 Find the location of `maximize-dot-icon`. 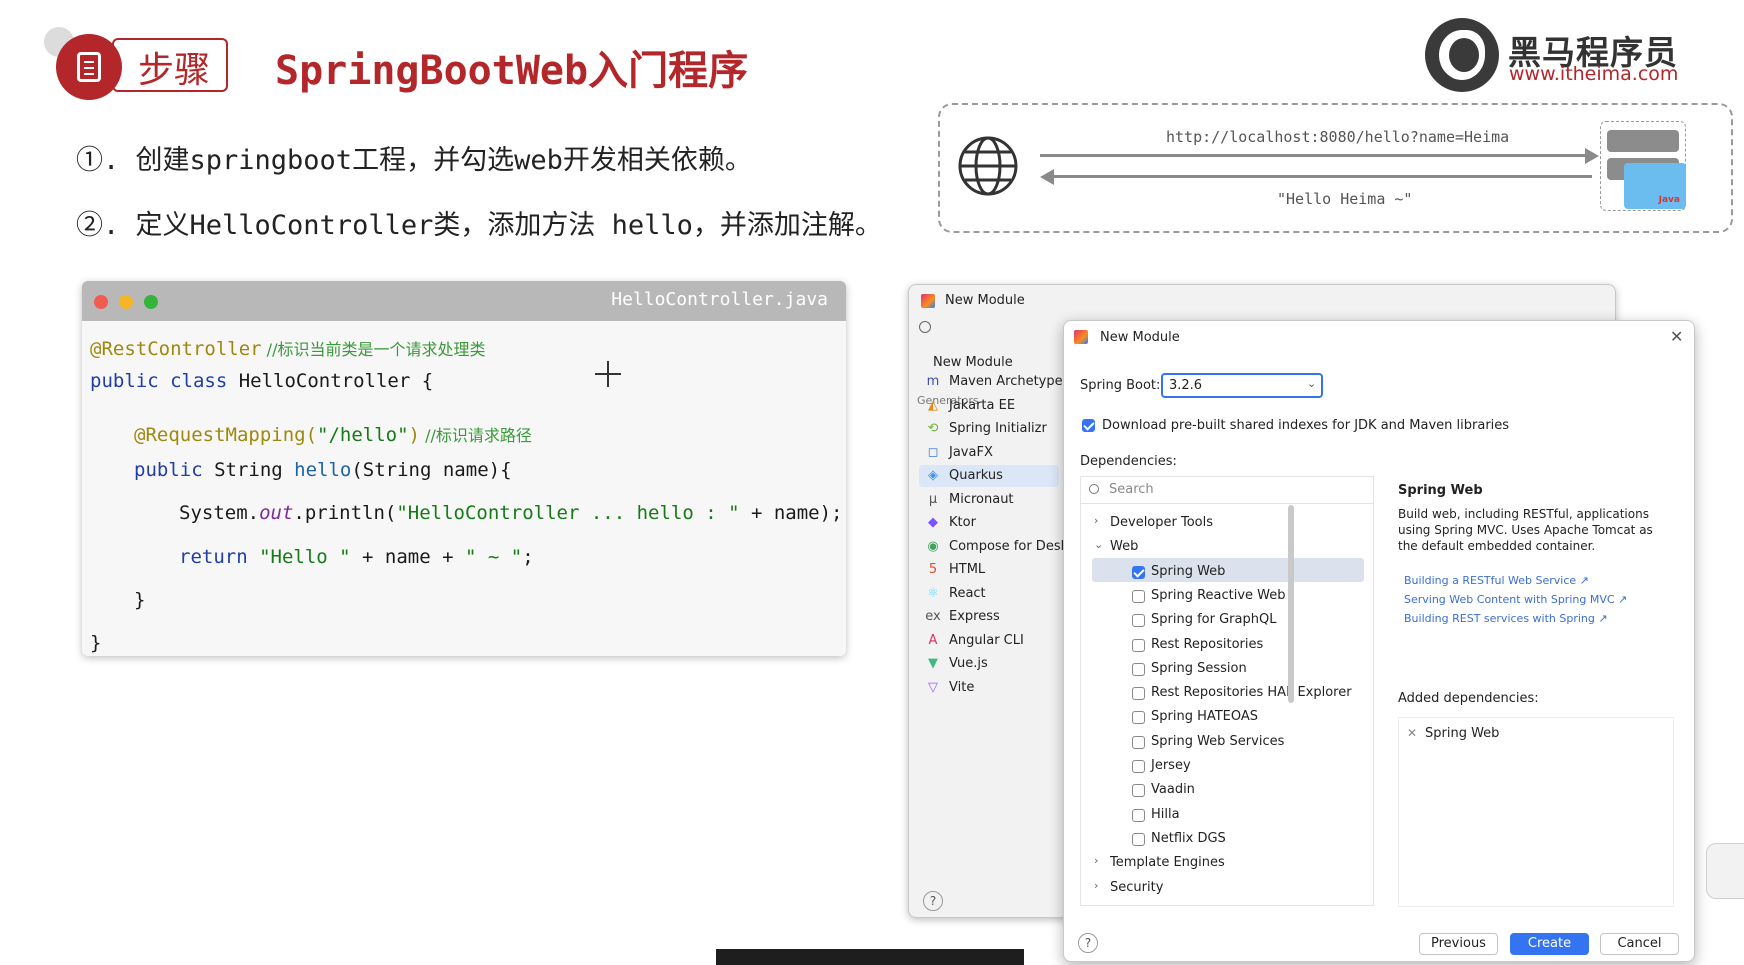

maximize-dot-icon is located at coordinates (151, 302).